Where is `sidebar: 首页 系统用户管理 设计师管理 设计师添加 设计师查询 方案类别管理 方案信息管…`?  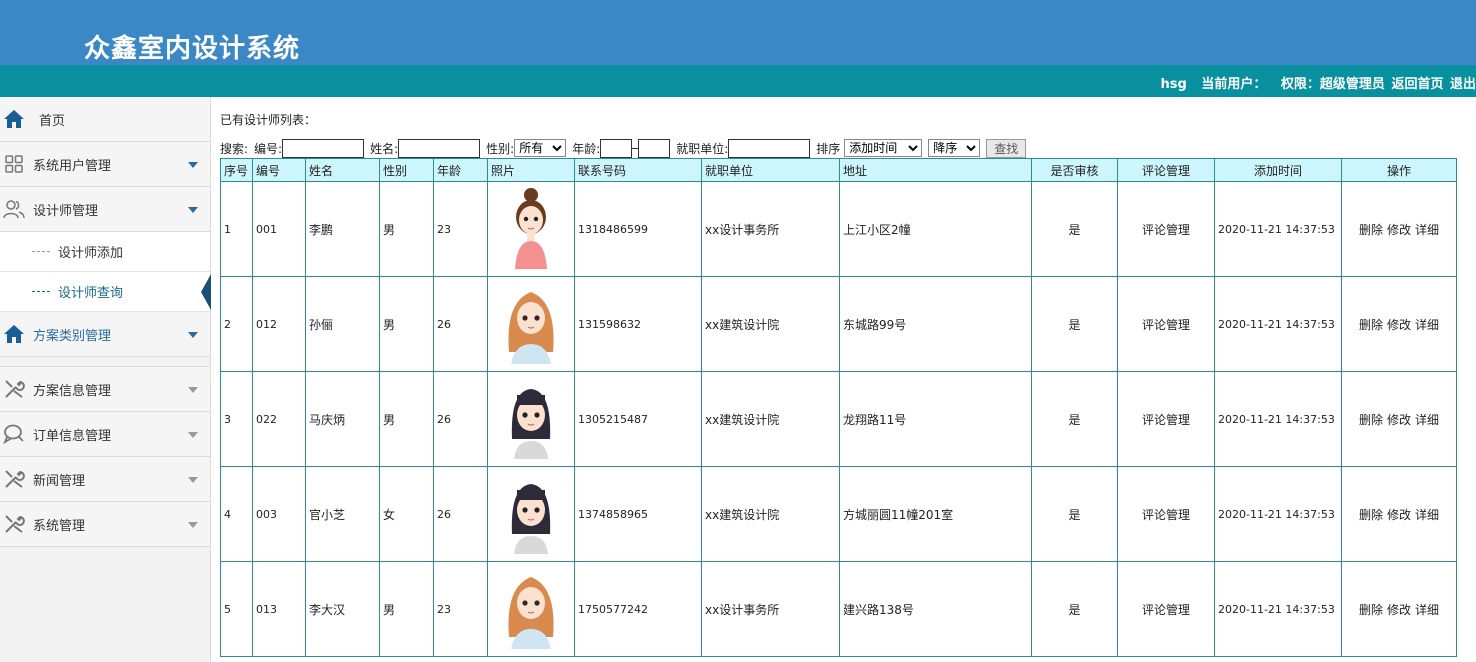 sidebar: 首页 系统用户管理 设计师管理 设计师添加 设计师查询 方案类别管理 方案信息管… is located at coordinates (105, 379).